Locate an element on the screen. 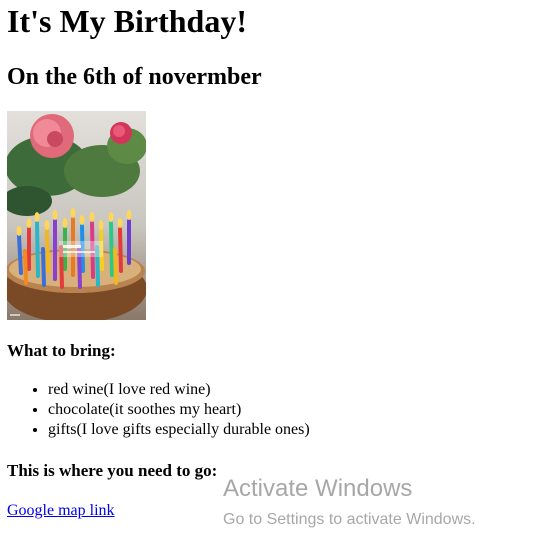  birthday-cake-photo is located at coordinates (76, 215).